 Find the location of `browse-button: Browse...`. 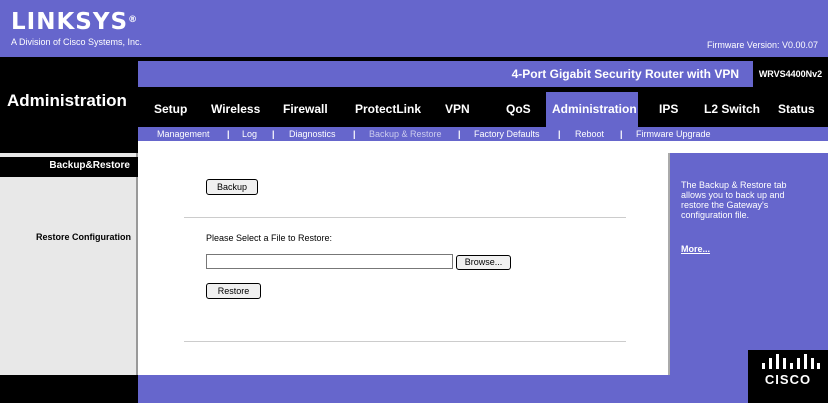

browse-button: Browse... is located at coordinates (483, 262).